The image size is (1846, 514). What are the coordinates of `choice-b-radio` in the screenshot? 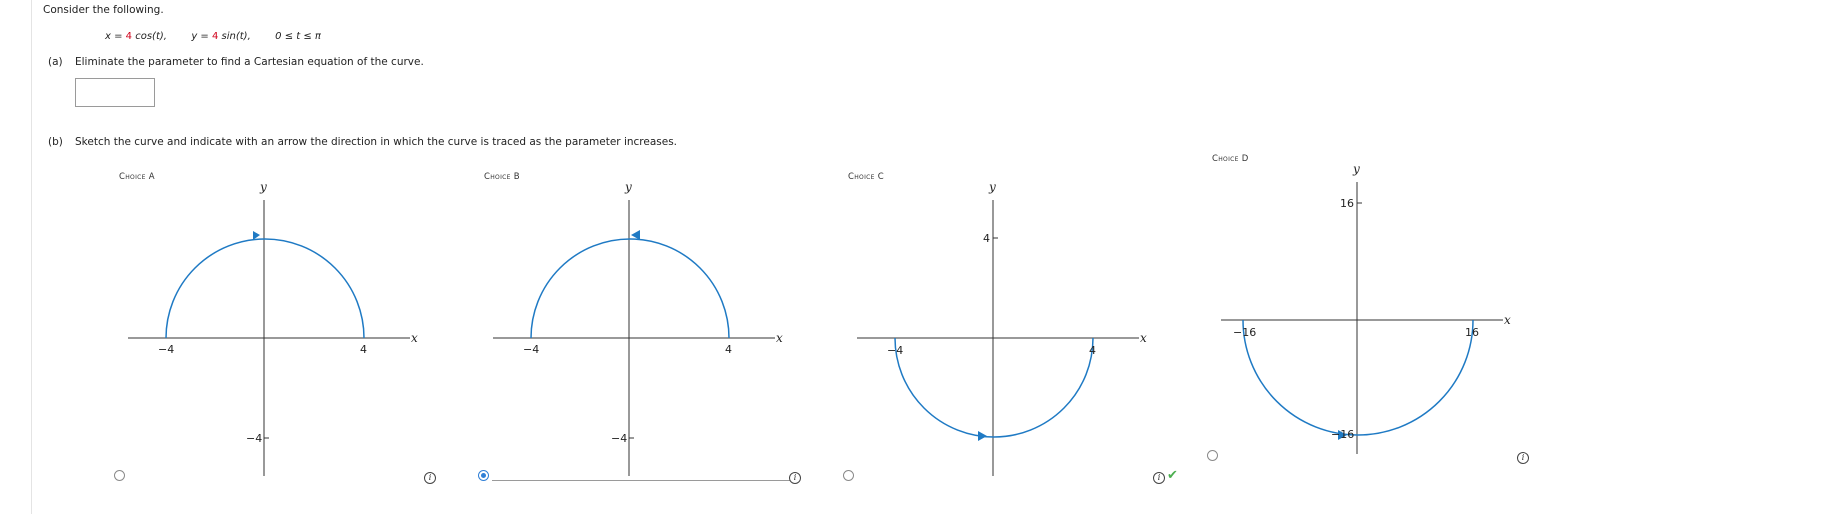 It's located at (483, 475).